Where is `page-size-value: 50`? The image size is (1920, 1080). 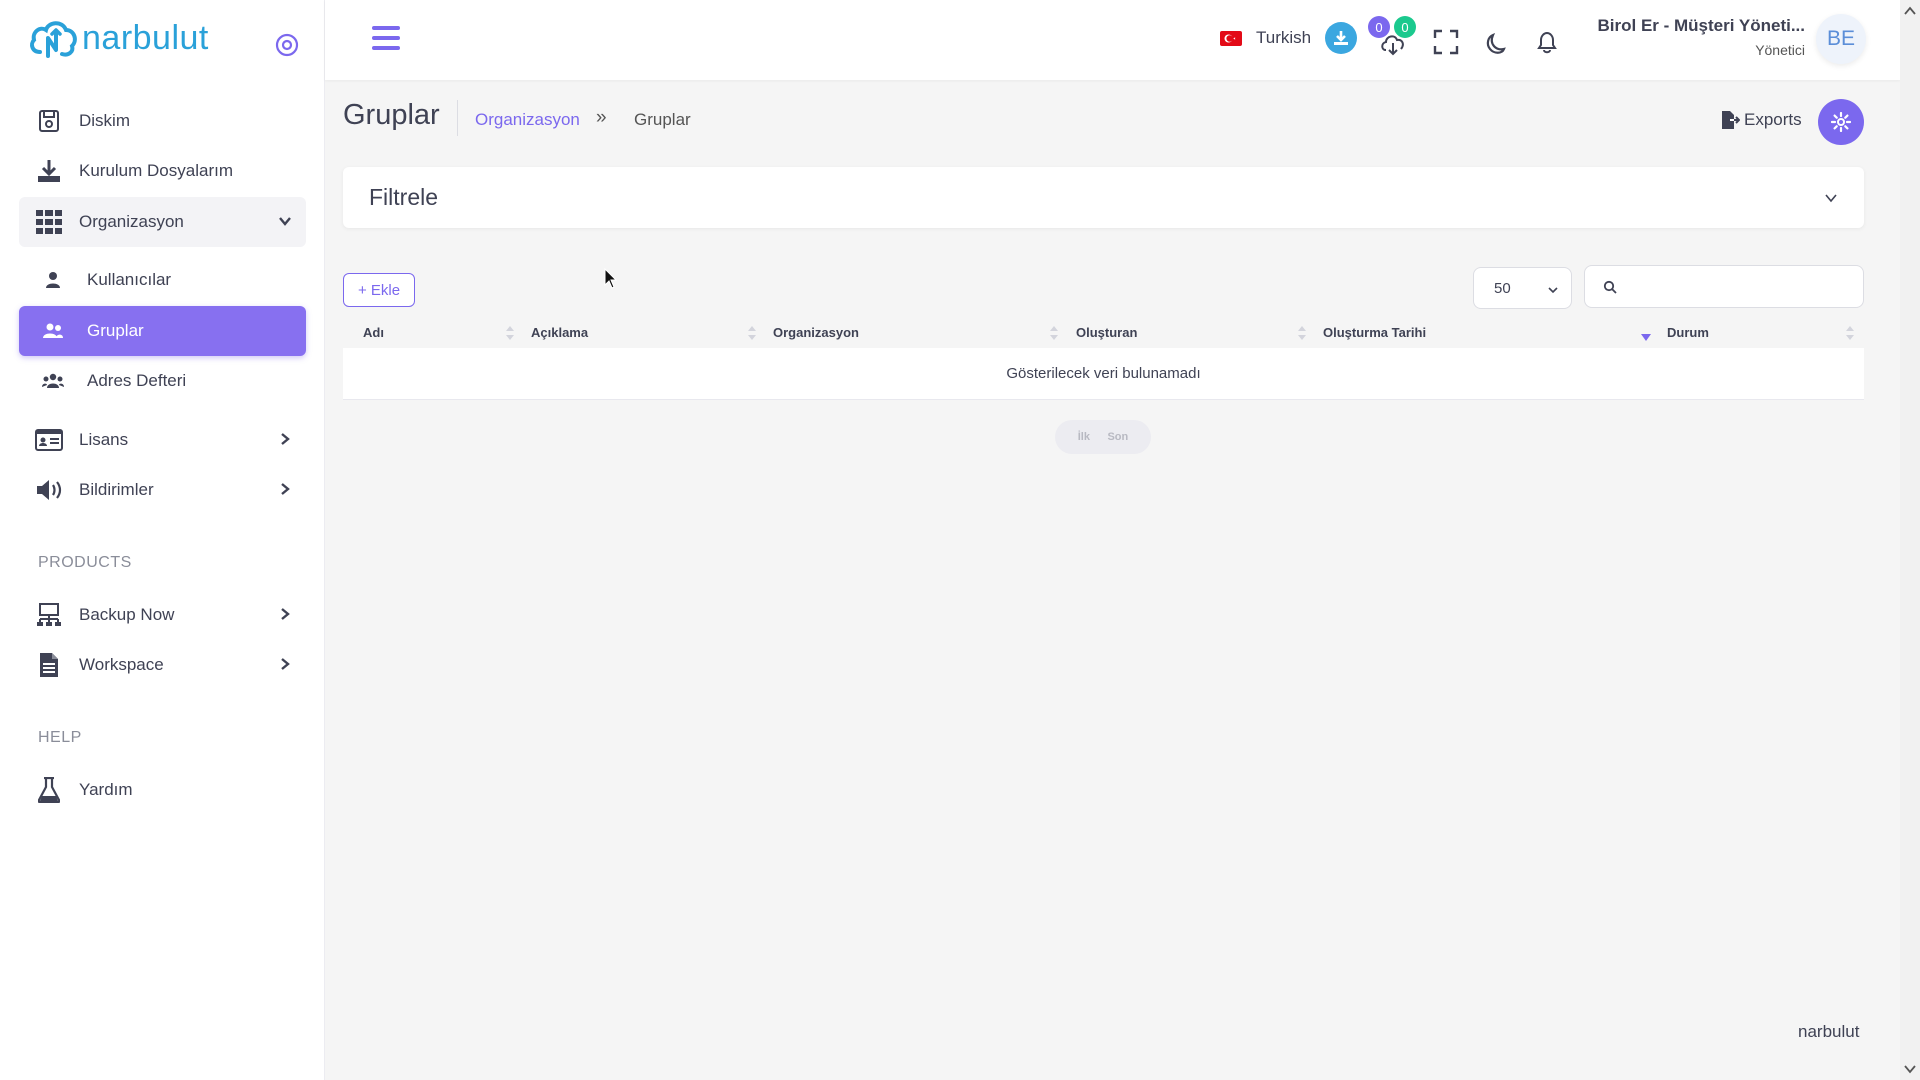 page-size-value: 50 is located at coordinates (1502, 288).